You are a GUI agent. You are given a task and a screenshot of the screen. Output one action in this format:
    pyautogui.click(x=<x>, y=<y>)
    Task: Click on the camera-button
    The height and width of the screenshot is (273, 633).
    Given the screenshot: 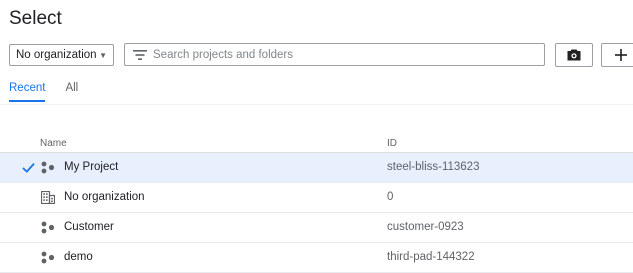 What is the action you would take?
    pyautogui.click(x=574, y=55)
    